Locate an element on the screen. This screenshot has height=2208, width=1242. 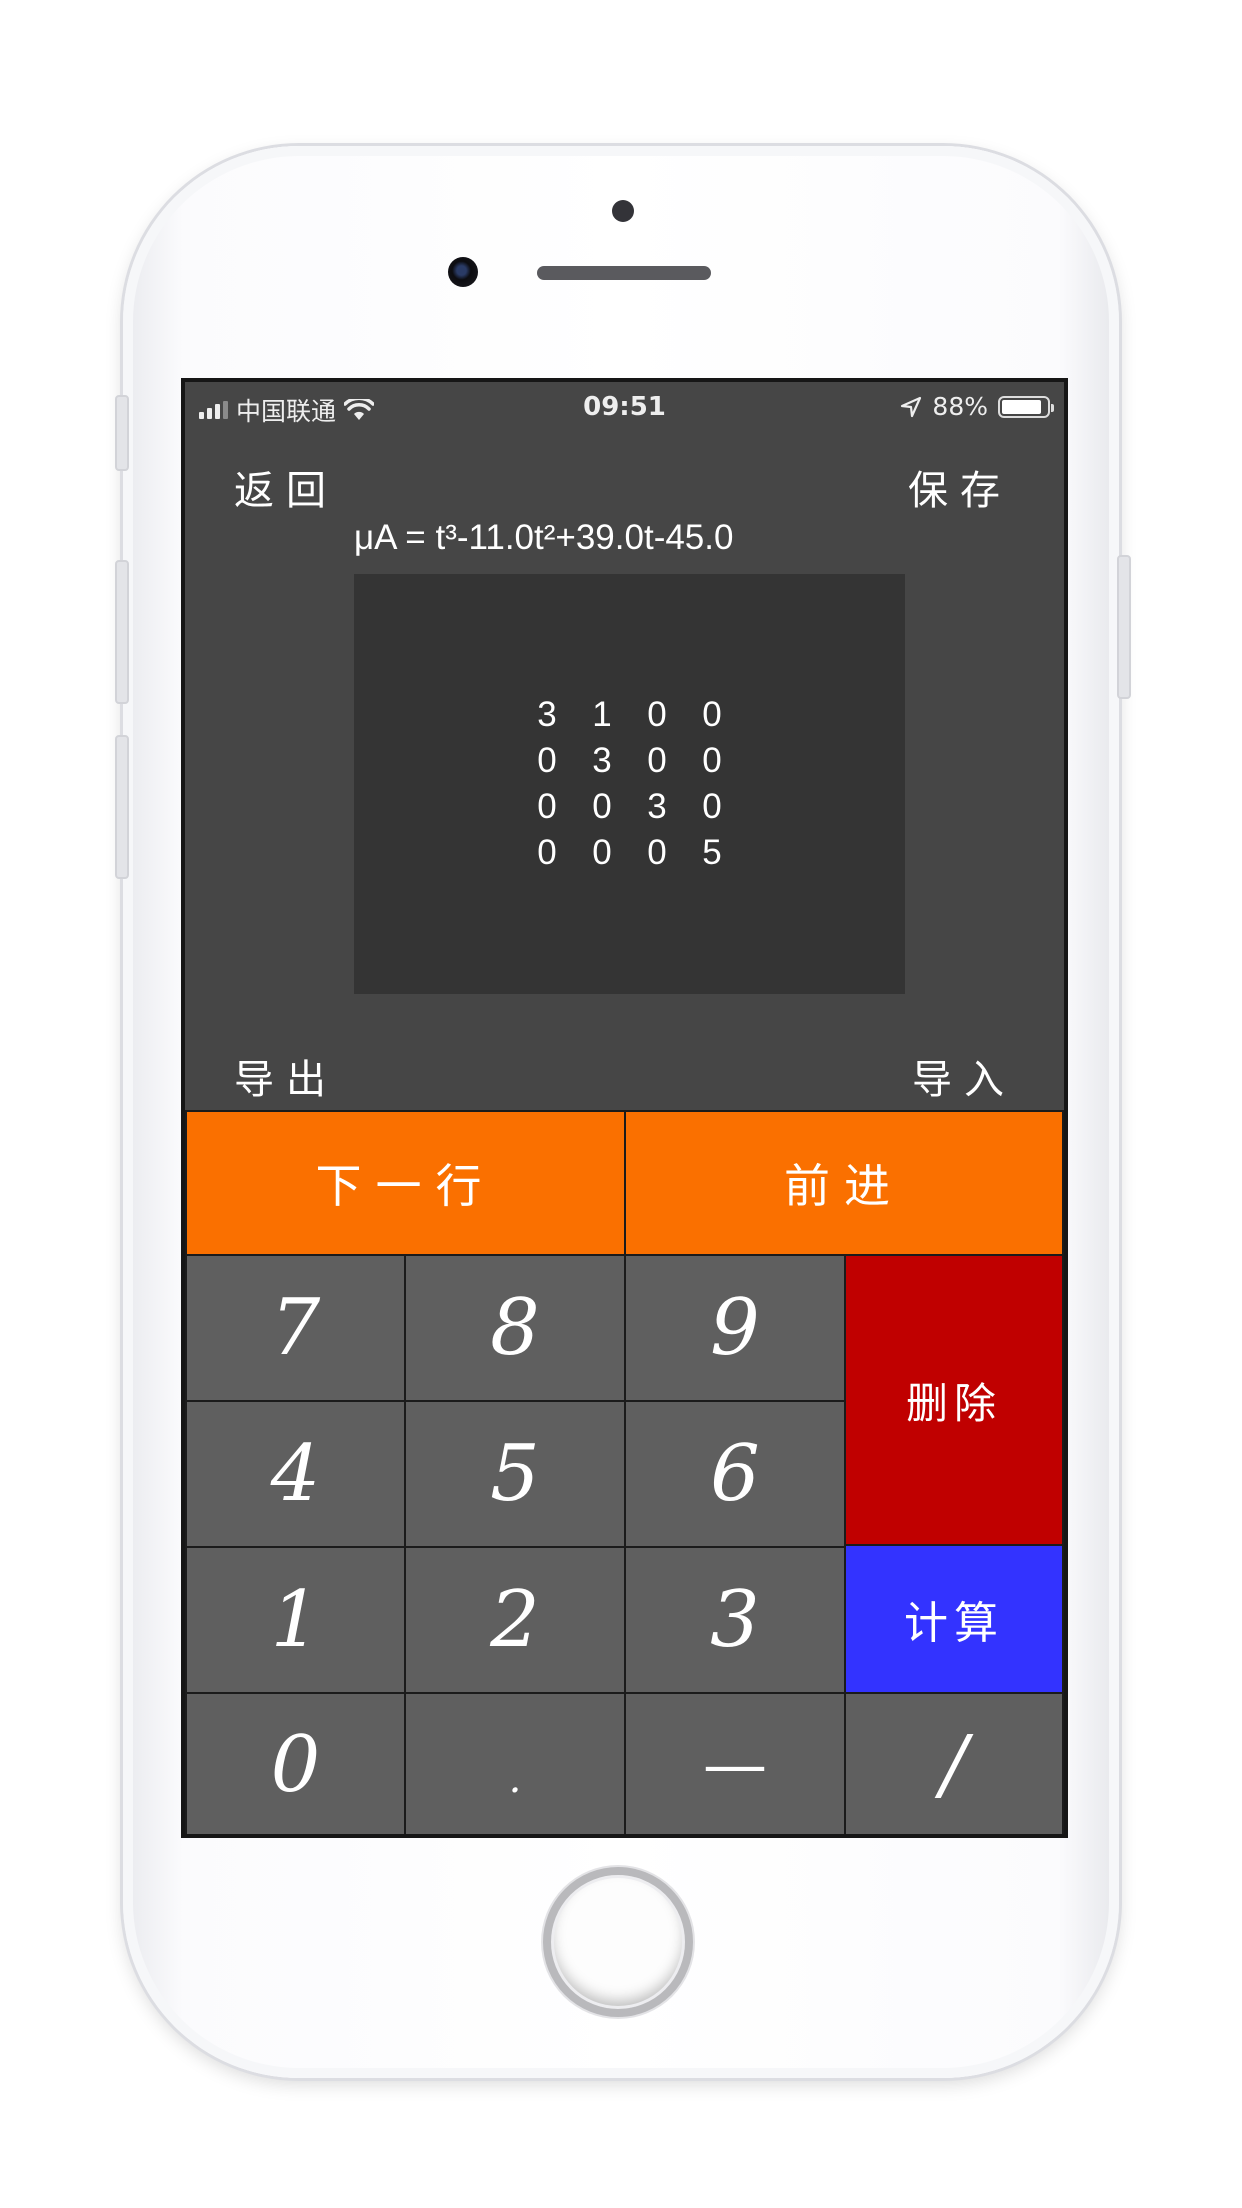
calculate-button: 计算 is located at coordinates (954, 1619).